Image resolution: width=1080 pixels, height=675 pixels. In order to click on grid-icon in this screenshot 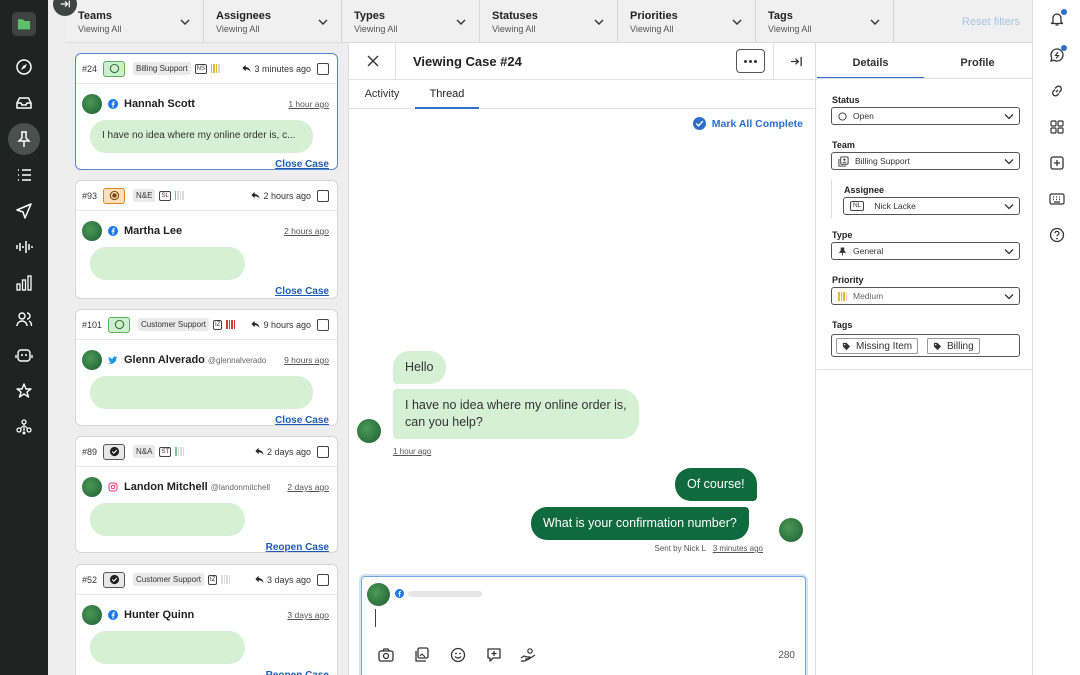, I will do `click(1057, 127)`.